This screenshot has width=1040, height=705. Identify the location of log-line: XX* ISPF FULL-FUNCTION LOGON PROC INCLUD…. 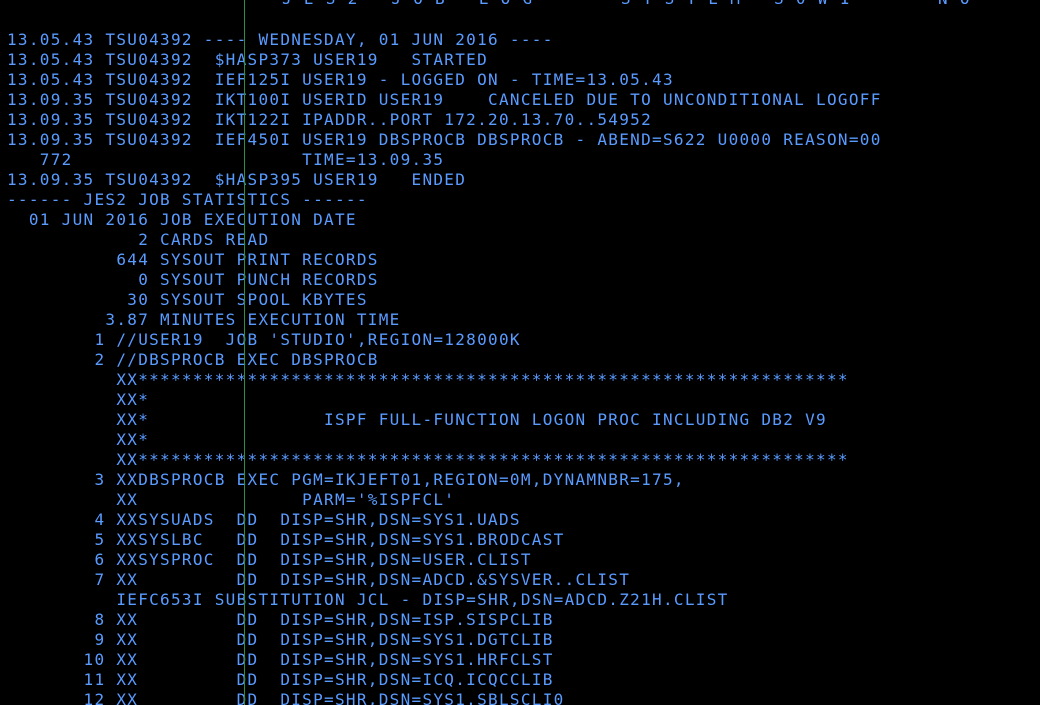
(417, 419).